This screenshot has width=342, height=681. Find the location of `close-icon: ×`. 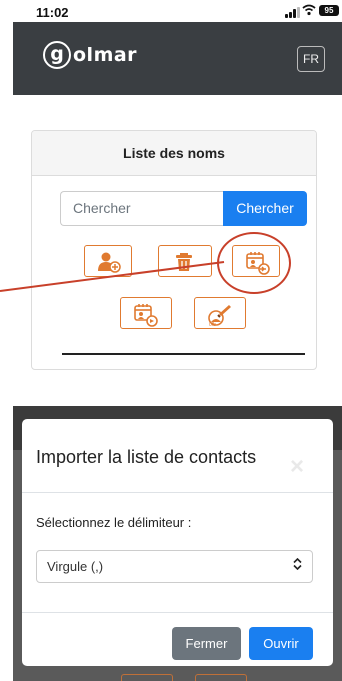

close-icon: × is located at coordinates (297, 467).